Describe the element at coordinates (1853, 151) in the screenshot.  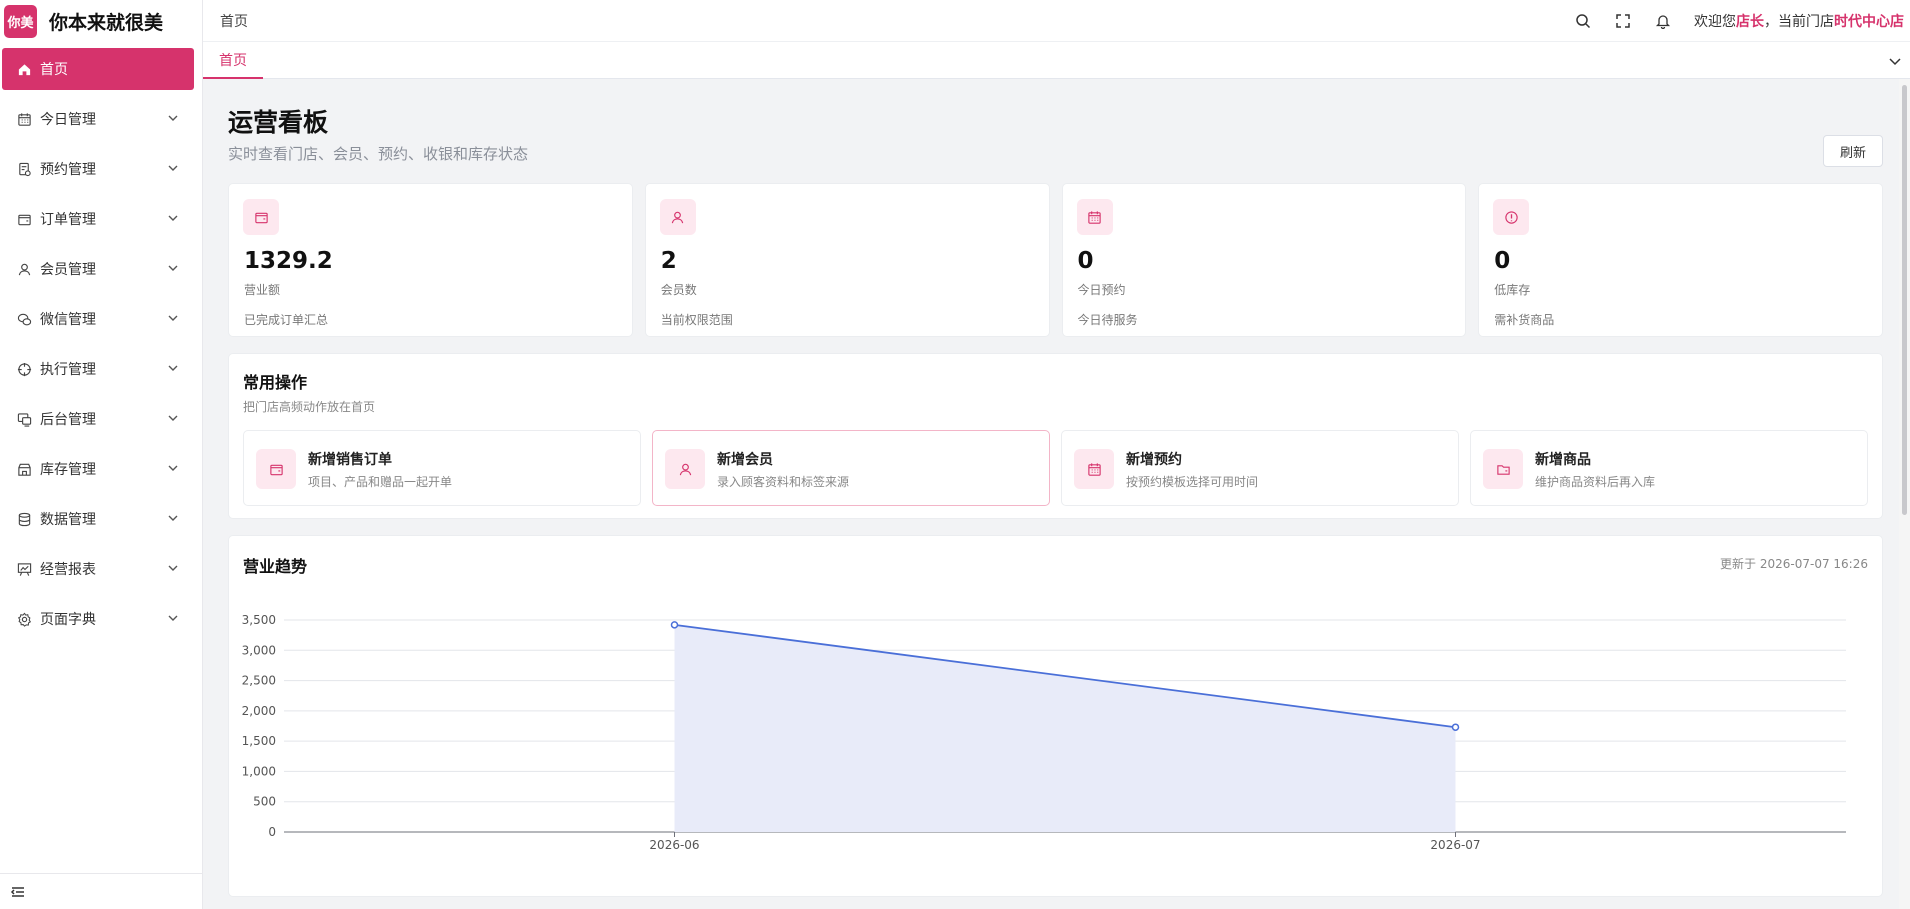
I see `refresh-button: 刷新` at that location.